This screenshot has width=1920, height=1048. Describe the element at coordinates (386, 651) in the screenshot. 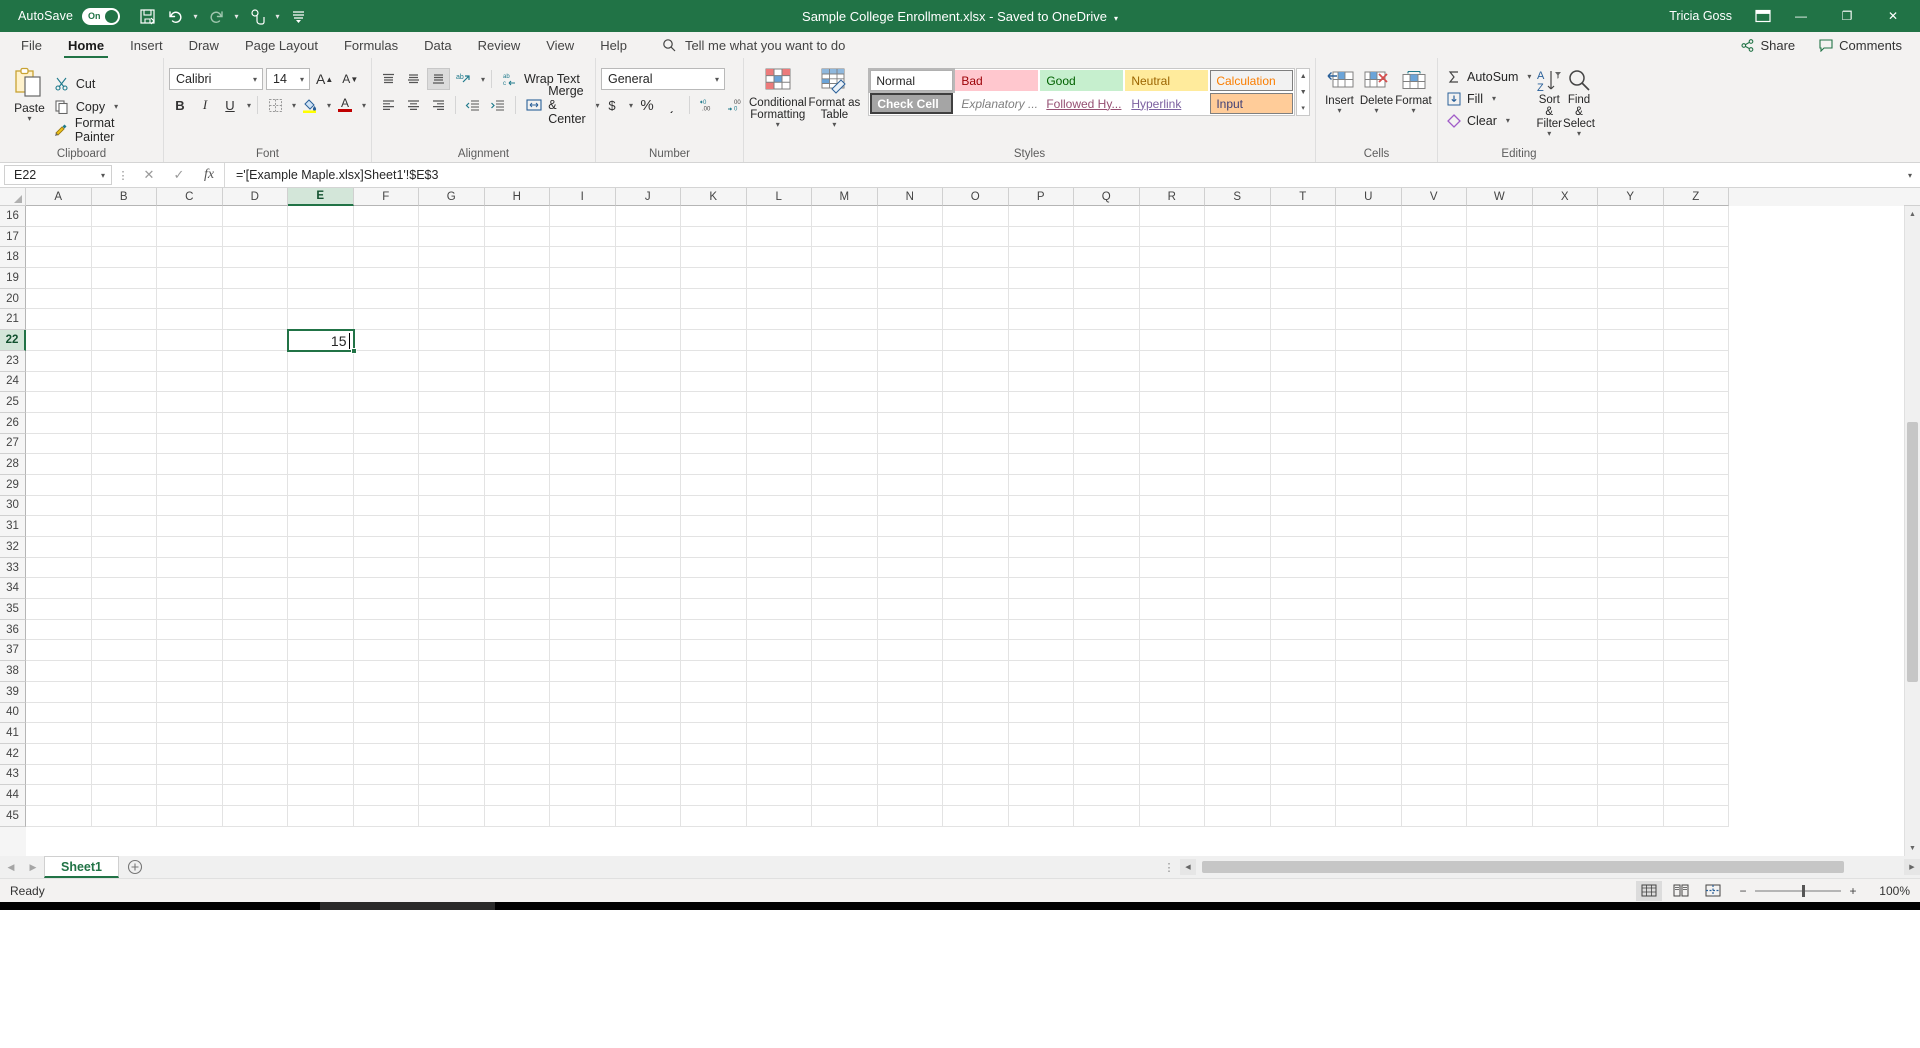

I see `cell-F37` at that location.